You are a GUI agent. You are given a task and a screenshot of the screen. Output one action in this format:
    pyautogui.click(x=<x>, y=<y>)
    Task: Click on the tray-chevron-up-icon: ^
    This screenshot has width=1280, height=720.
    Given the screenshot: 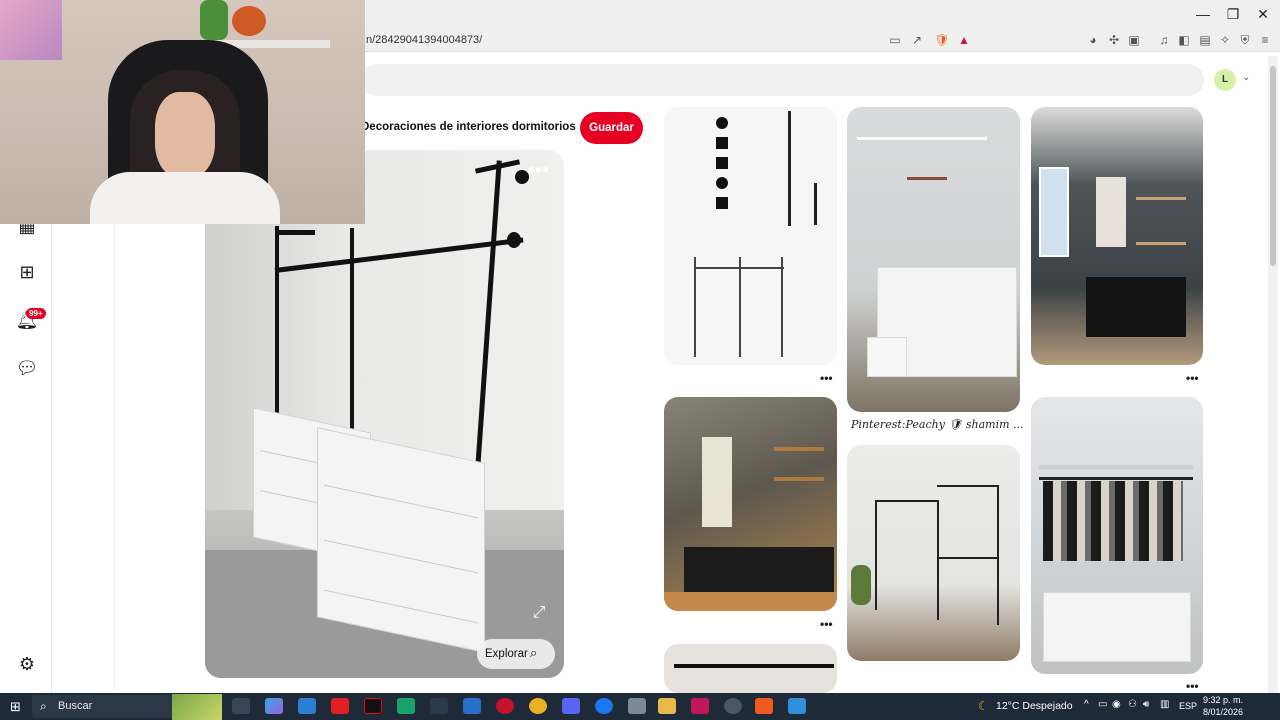 What is the action you would take?
    pyautogui.click(x=1086, y=704)
    